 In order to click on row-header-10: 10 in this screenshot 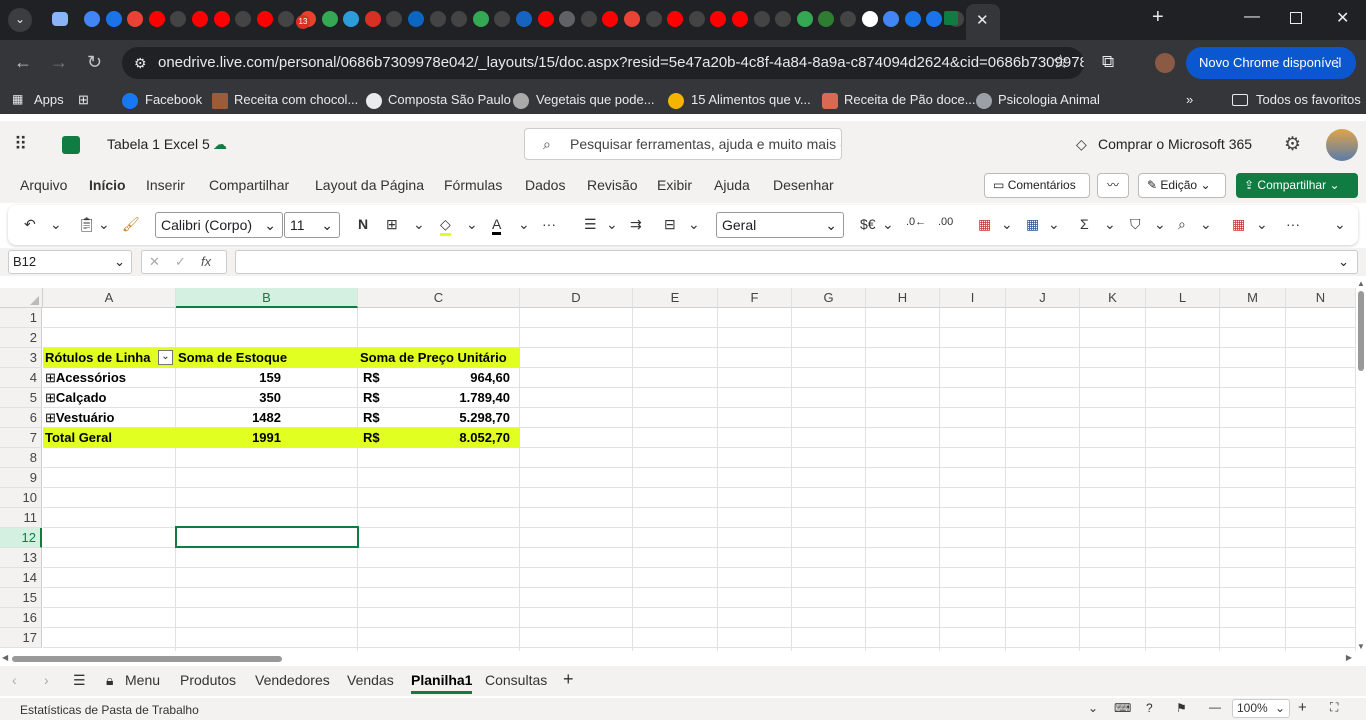, I will do `click(21, 498)`.